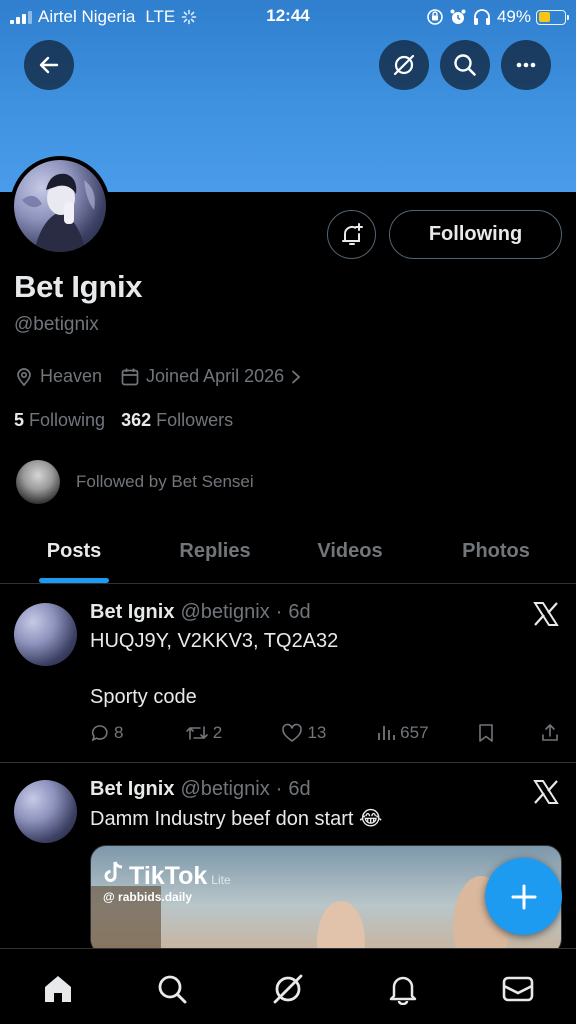  Describe the element at coordinates (71, 376) in the screenshot. I see `location-label: Heaven` at that location.